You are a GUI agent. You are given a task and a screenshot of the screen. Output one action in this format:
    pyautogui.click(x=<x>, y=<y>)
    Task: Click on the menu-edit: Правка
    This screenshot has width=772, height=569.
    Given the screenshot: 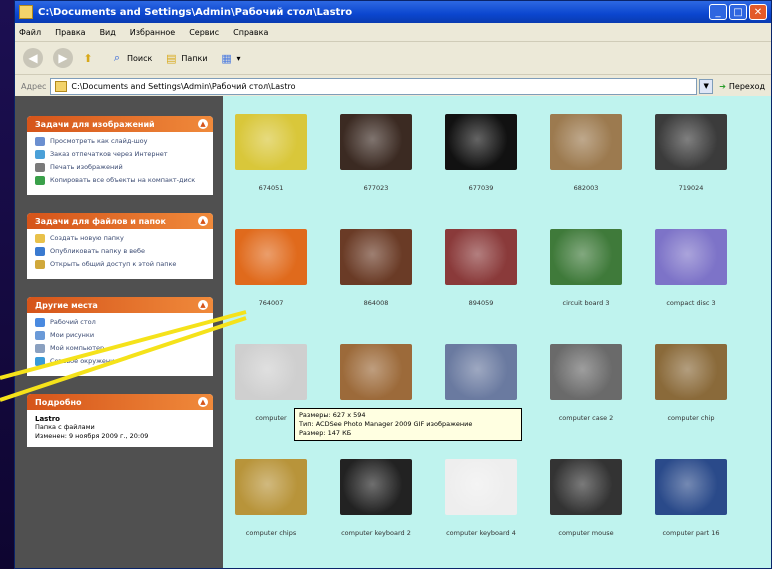 What is the action you would take?
    pyautogui.click(x=70, y=32)
    